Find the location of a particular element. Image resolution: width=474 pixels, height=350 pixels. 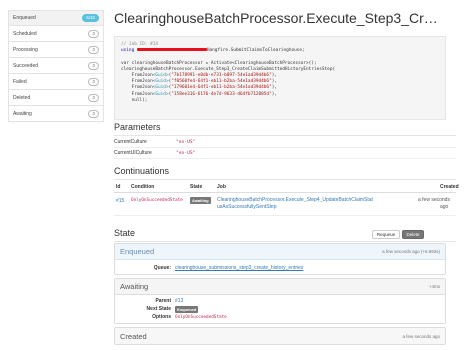

count-badge: 5/10 is located at coordinates (90, 18).